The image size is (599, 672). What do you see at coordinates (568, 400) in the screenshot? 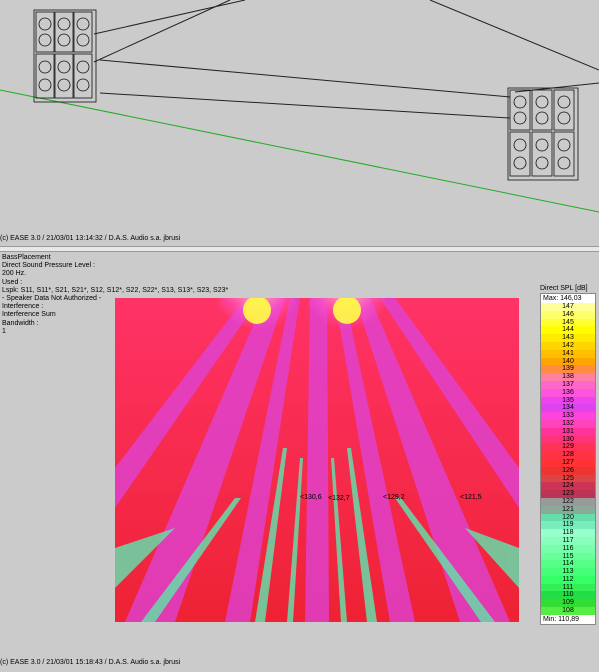
I see `legend-level: 135` at bounding box center [568, 400].